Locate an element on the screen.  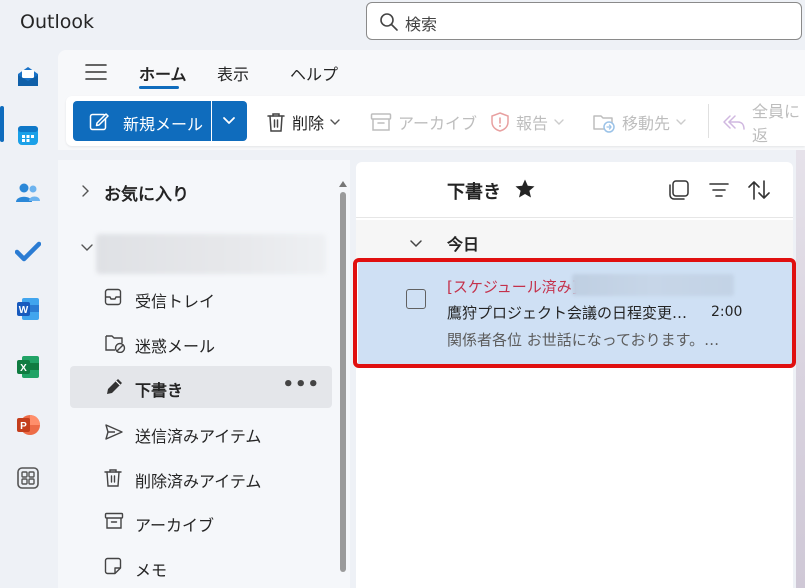
shield-icon is located at coordinates (500, 122).